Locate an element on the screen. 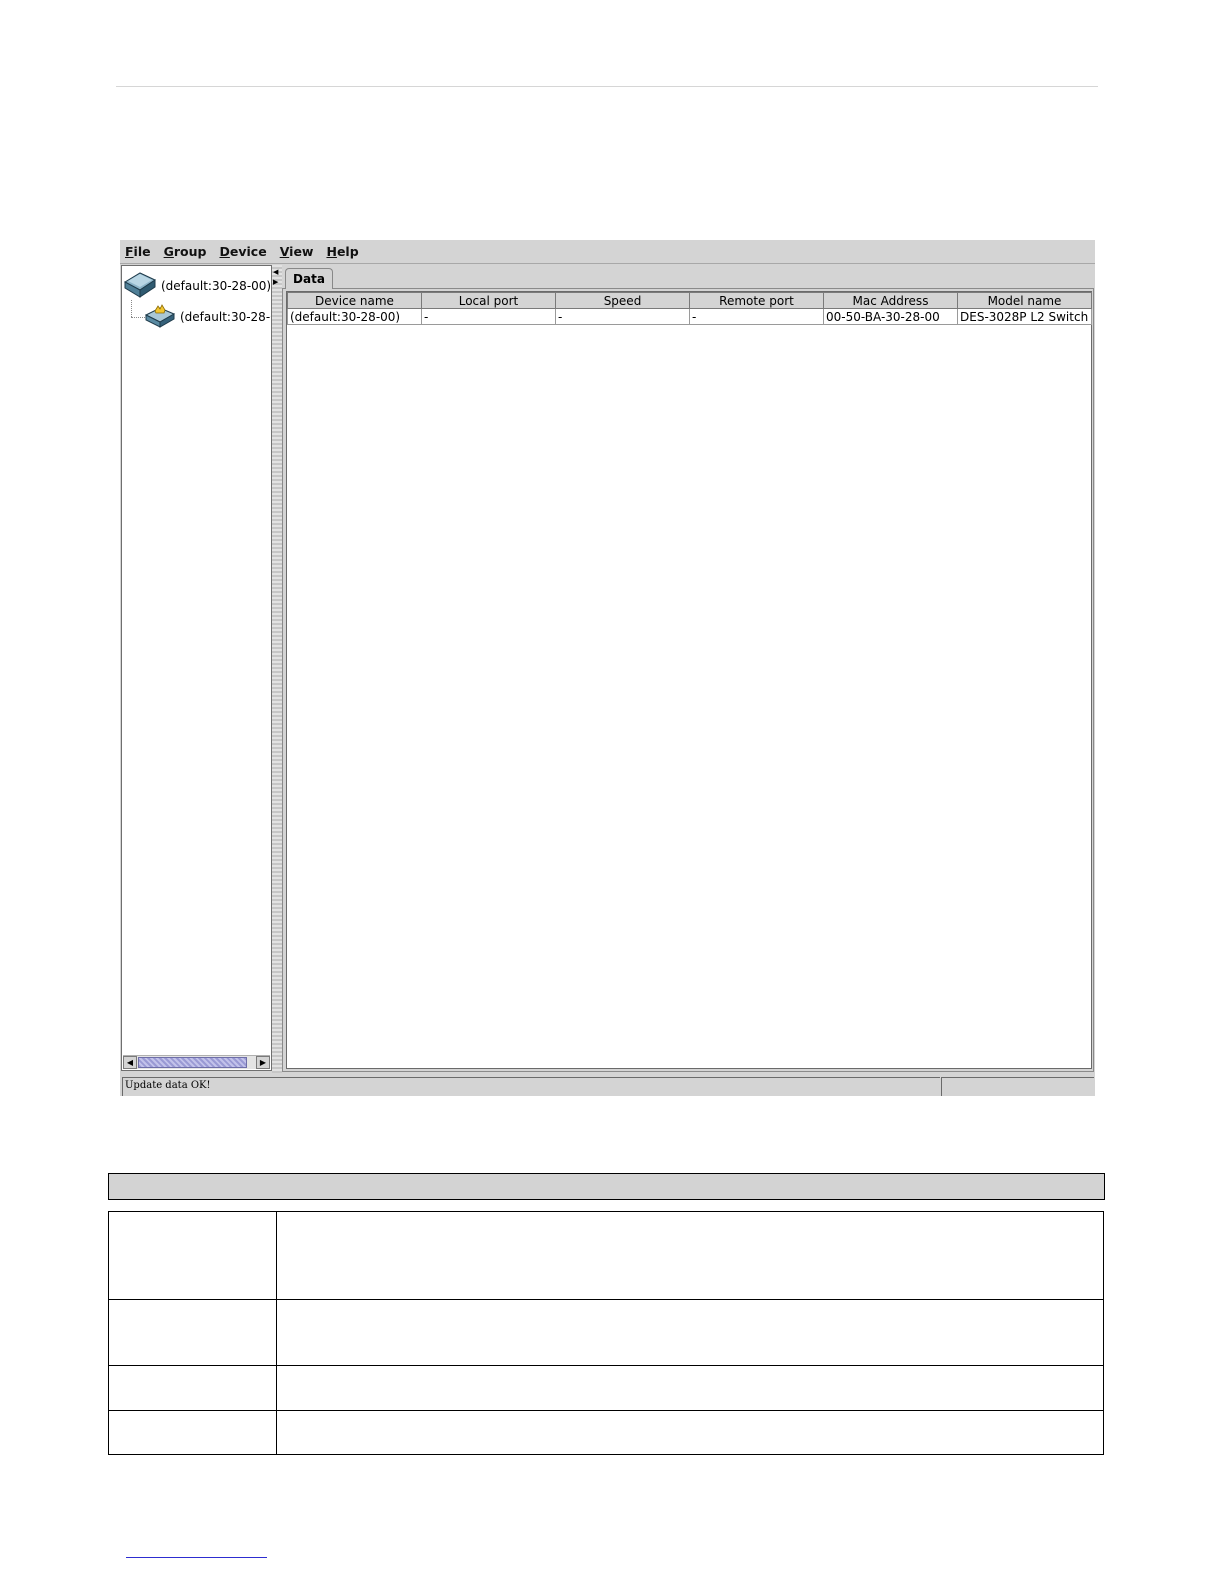 This screenshot has height=1584, width=1224. scrollbar-thumb is located at coordinates (192, 1062).